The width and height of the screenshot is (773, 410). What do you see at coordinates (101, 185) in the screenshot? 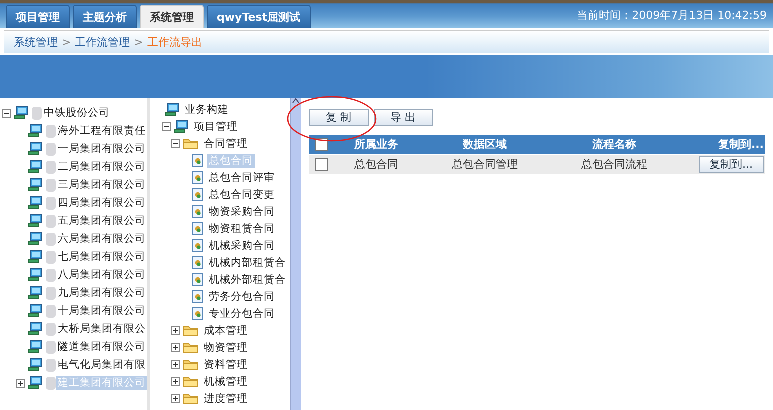
I see `tree-item: 三局集团有限公司` at bounding box center [101, 185].